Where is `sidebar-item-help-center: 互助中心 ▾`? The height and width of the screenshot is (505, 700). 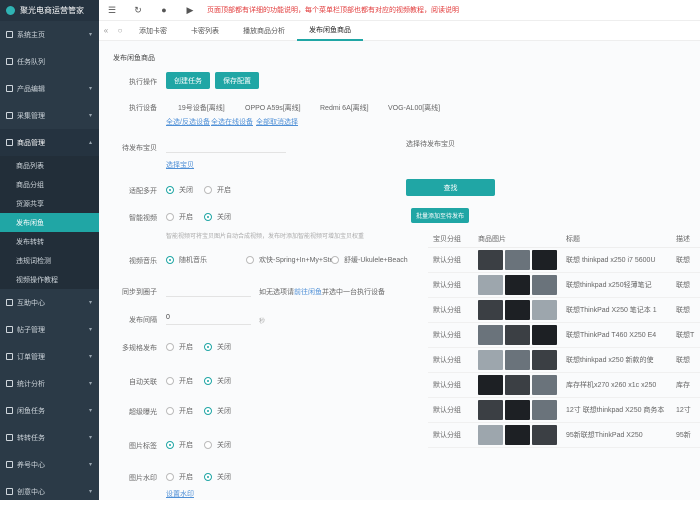 sidebar-item-help-center: 互助中心 ▾ is located at coordinates (49, 302).